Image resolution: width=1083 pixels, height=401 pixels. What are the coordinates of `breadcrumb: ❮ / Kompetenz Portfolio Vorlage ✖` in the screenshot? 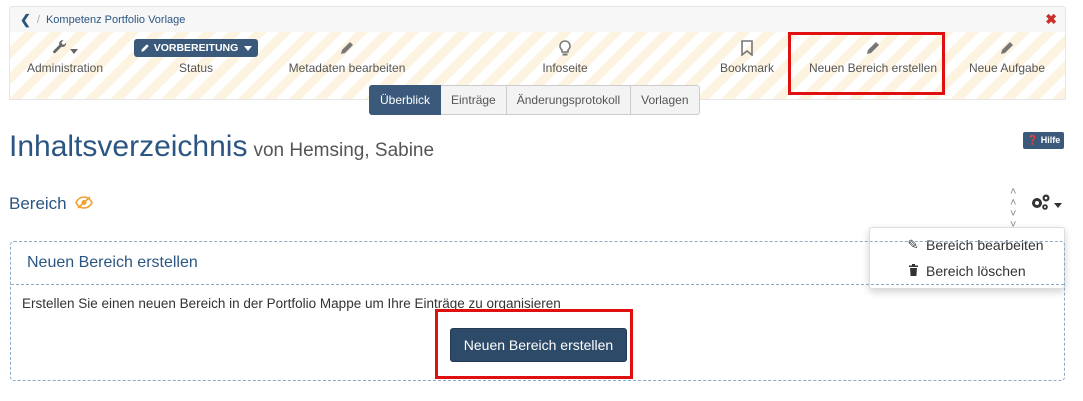 It's located at (537, 19).